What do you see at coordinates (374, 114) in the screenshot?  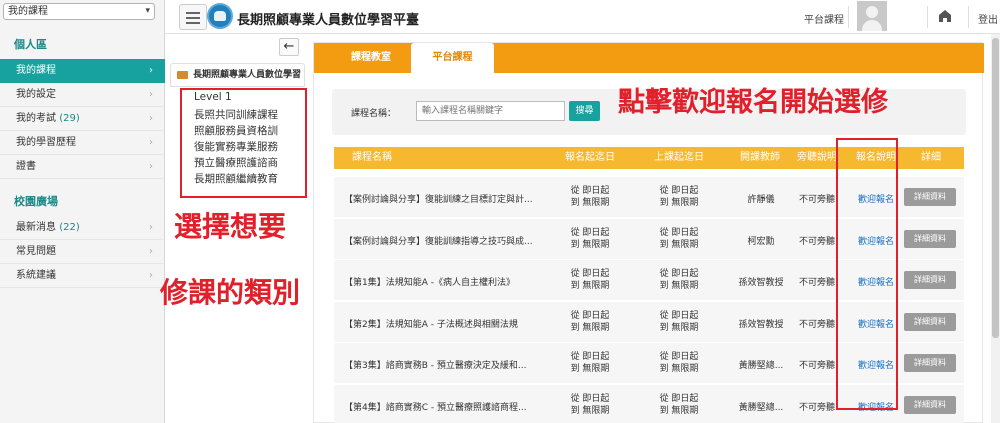 I see `search-label: 課程名稱：` at bounding box center [374, 114].